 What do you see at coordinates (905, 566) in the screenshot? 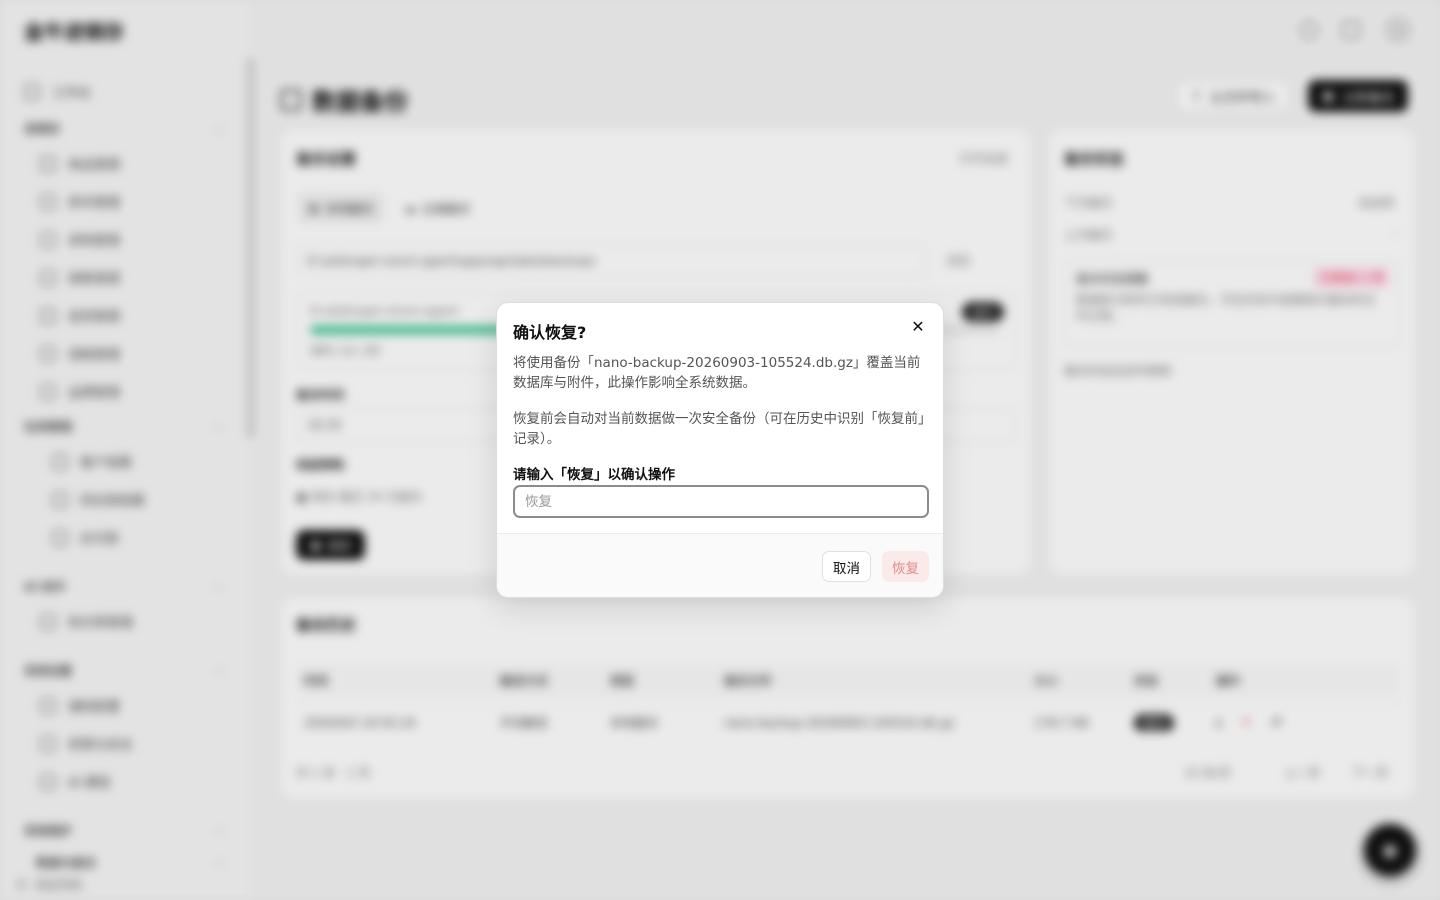
I see `restore-button: 恢复` at bounding box center [905, 566].